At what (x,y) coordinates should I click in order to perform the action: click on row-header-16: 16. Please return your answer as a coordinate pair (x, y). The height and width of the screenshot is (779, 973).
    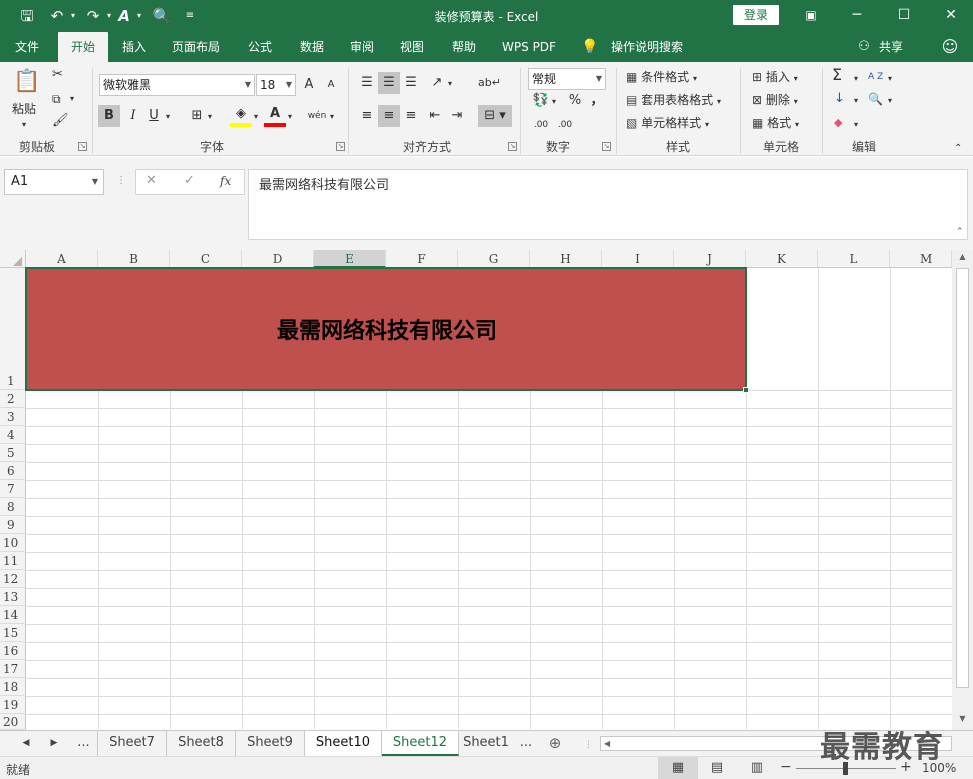
    Looking at the image, I should click on (13, 651).